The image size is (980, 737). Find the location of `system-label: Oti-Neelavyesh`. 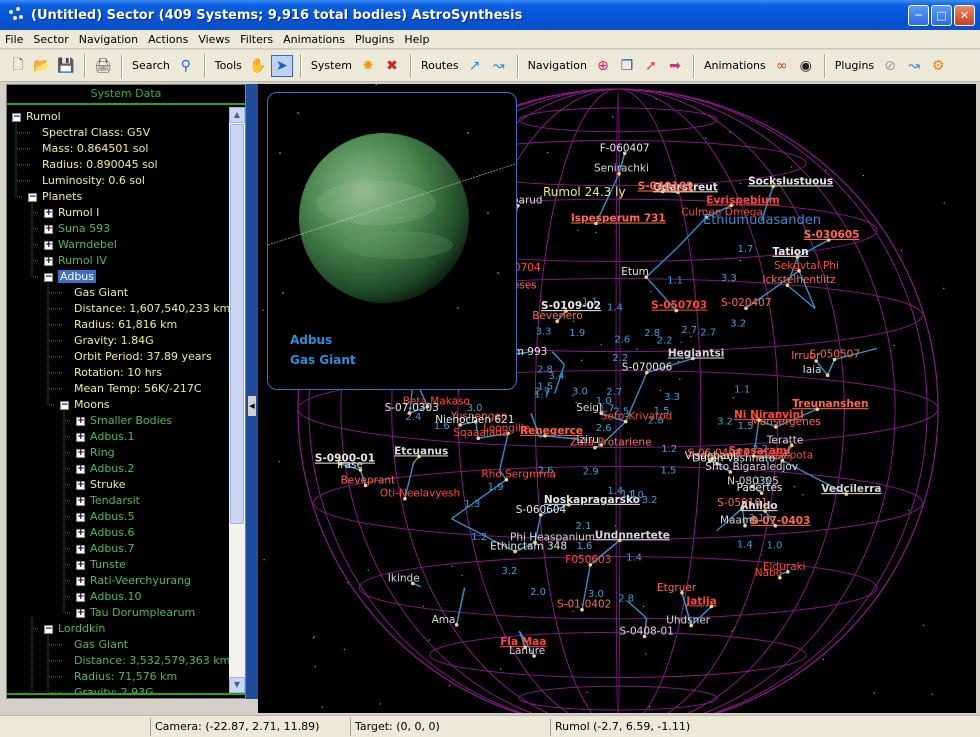

system-label: Oti-Neelavyesh is located at coordinates (420, 494).